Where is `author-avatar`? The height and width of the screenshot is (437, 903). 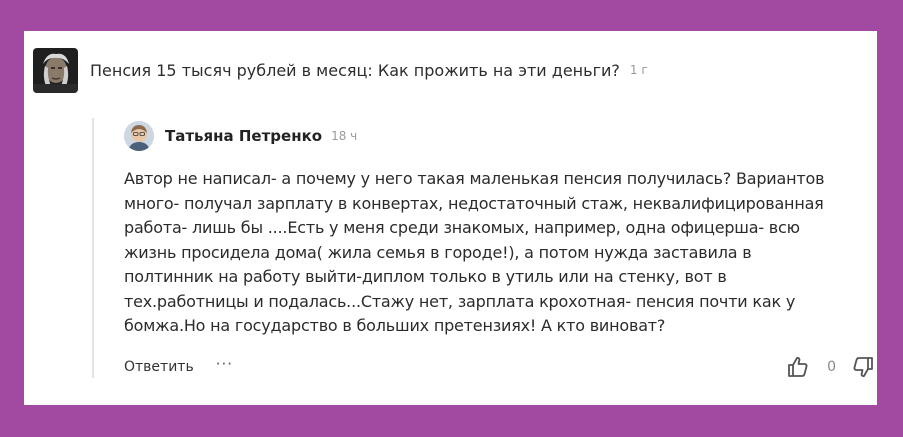
author-avatar is located at coordinates (139, 136).